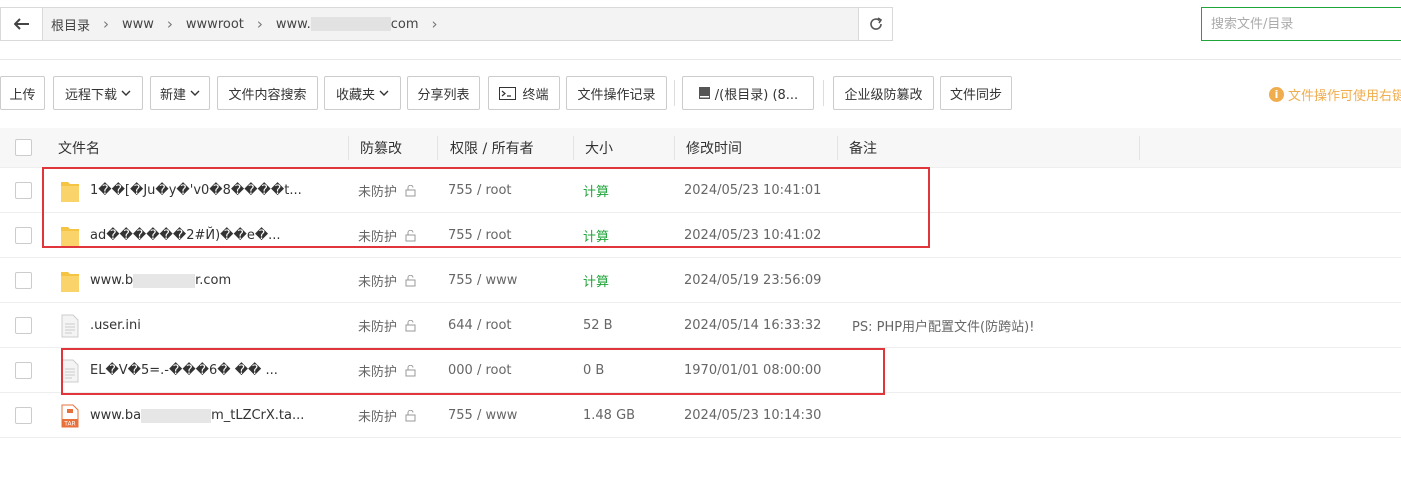 The image size is (1401, 485). Describe the element at coordinates (1301, 24) in the screenshot. I see `search-input` at that location.